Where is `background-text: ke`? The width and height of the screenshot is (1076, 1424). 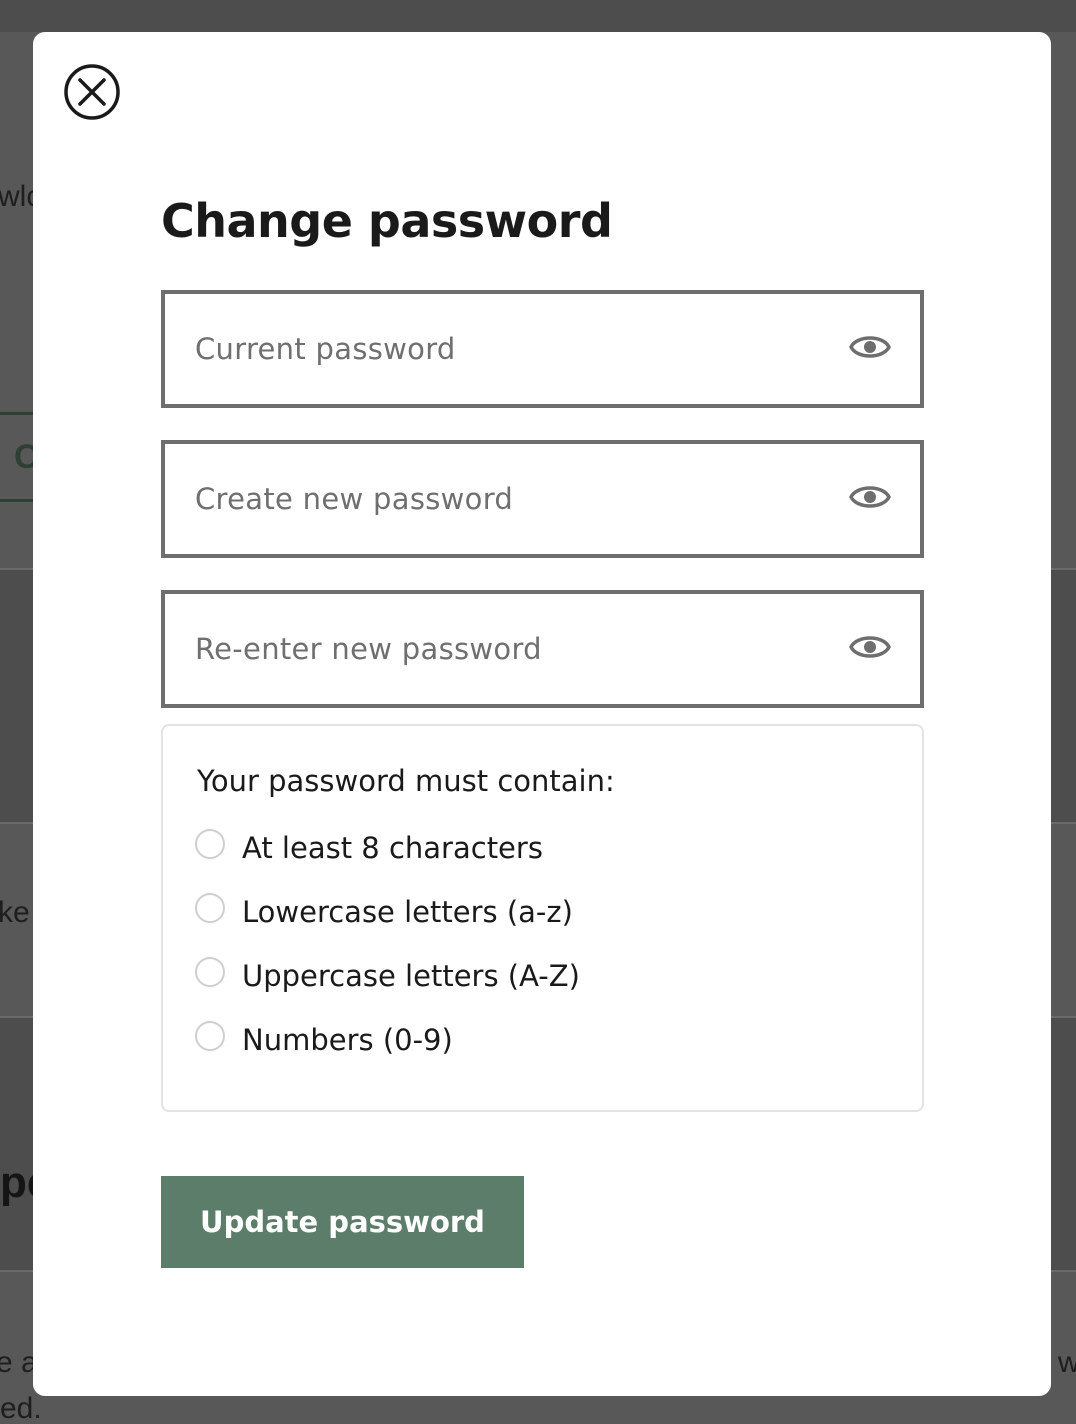 background-text: ke is located at coordinates (15, 912).